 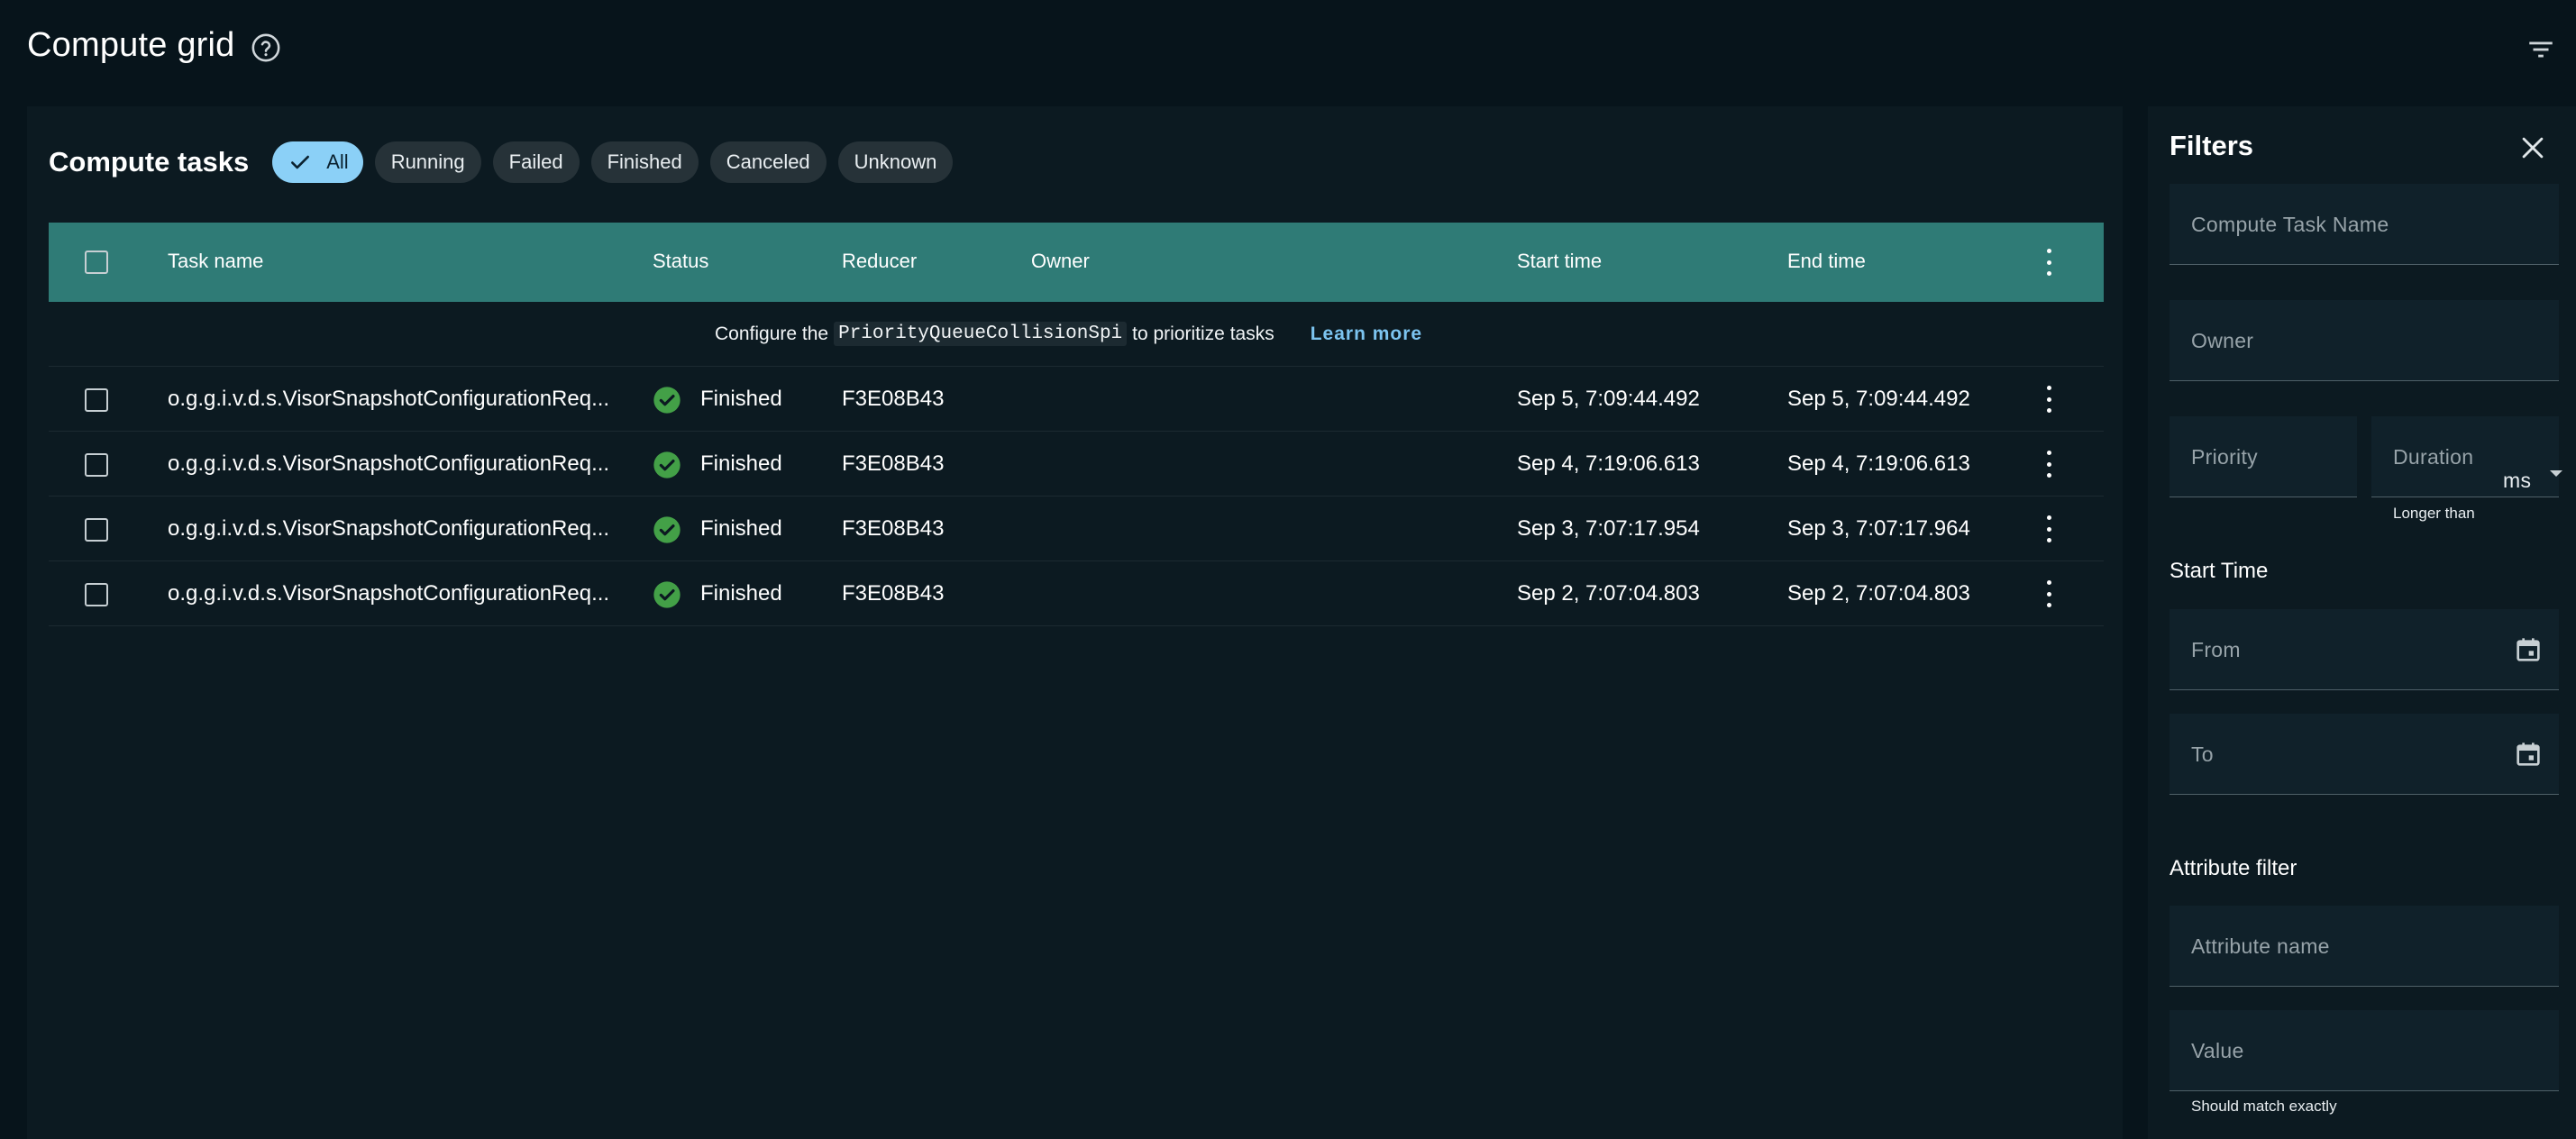 I want to click on owner-filter-input: Owner, so click(x=2364, y=340).